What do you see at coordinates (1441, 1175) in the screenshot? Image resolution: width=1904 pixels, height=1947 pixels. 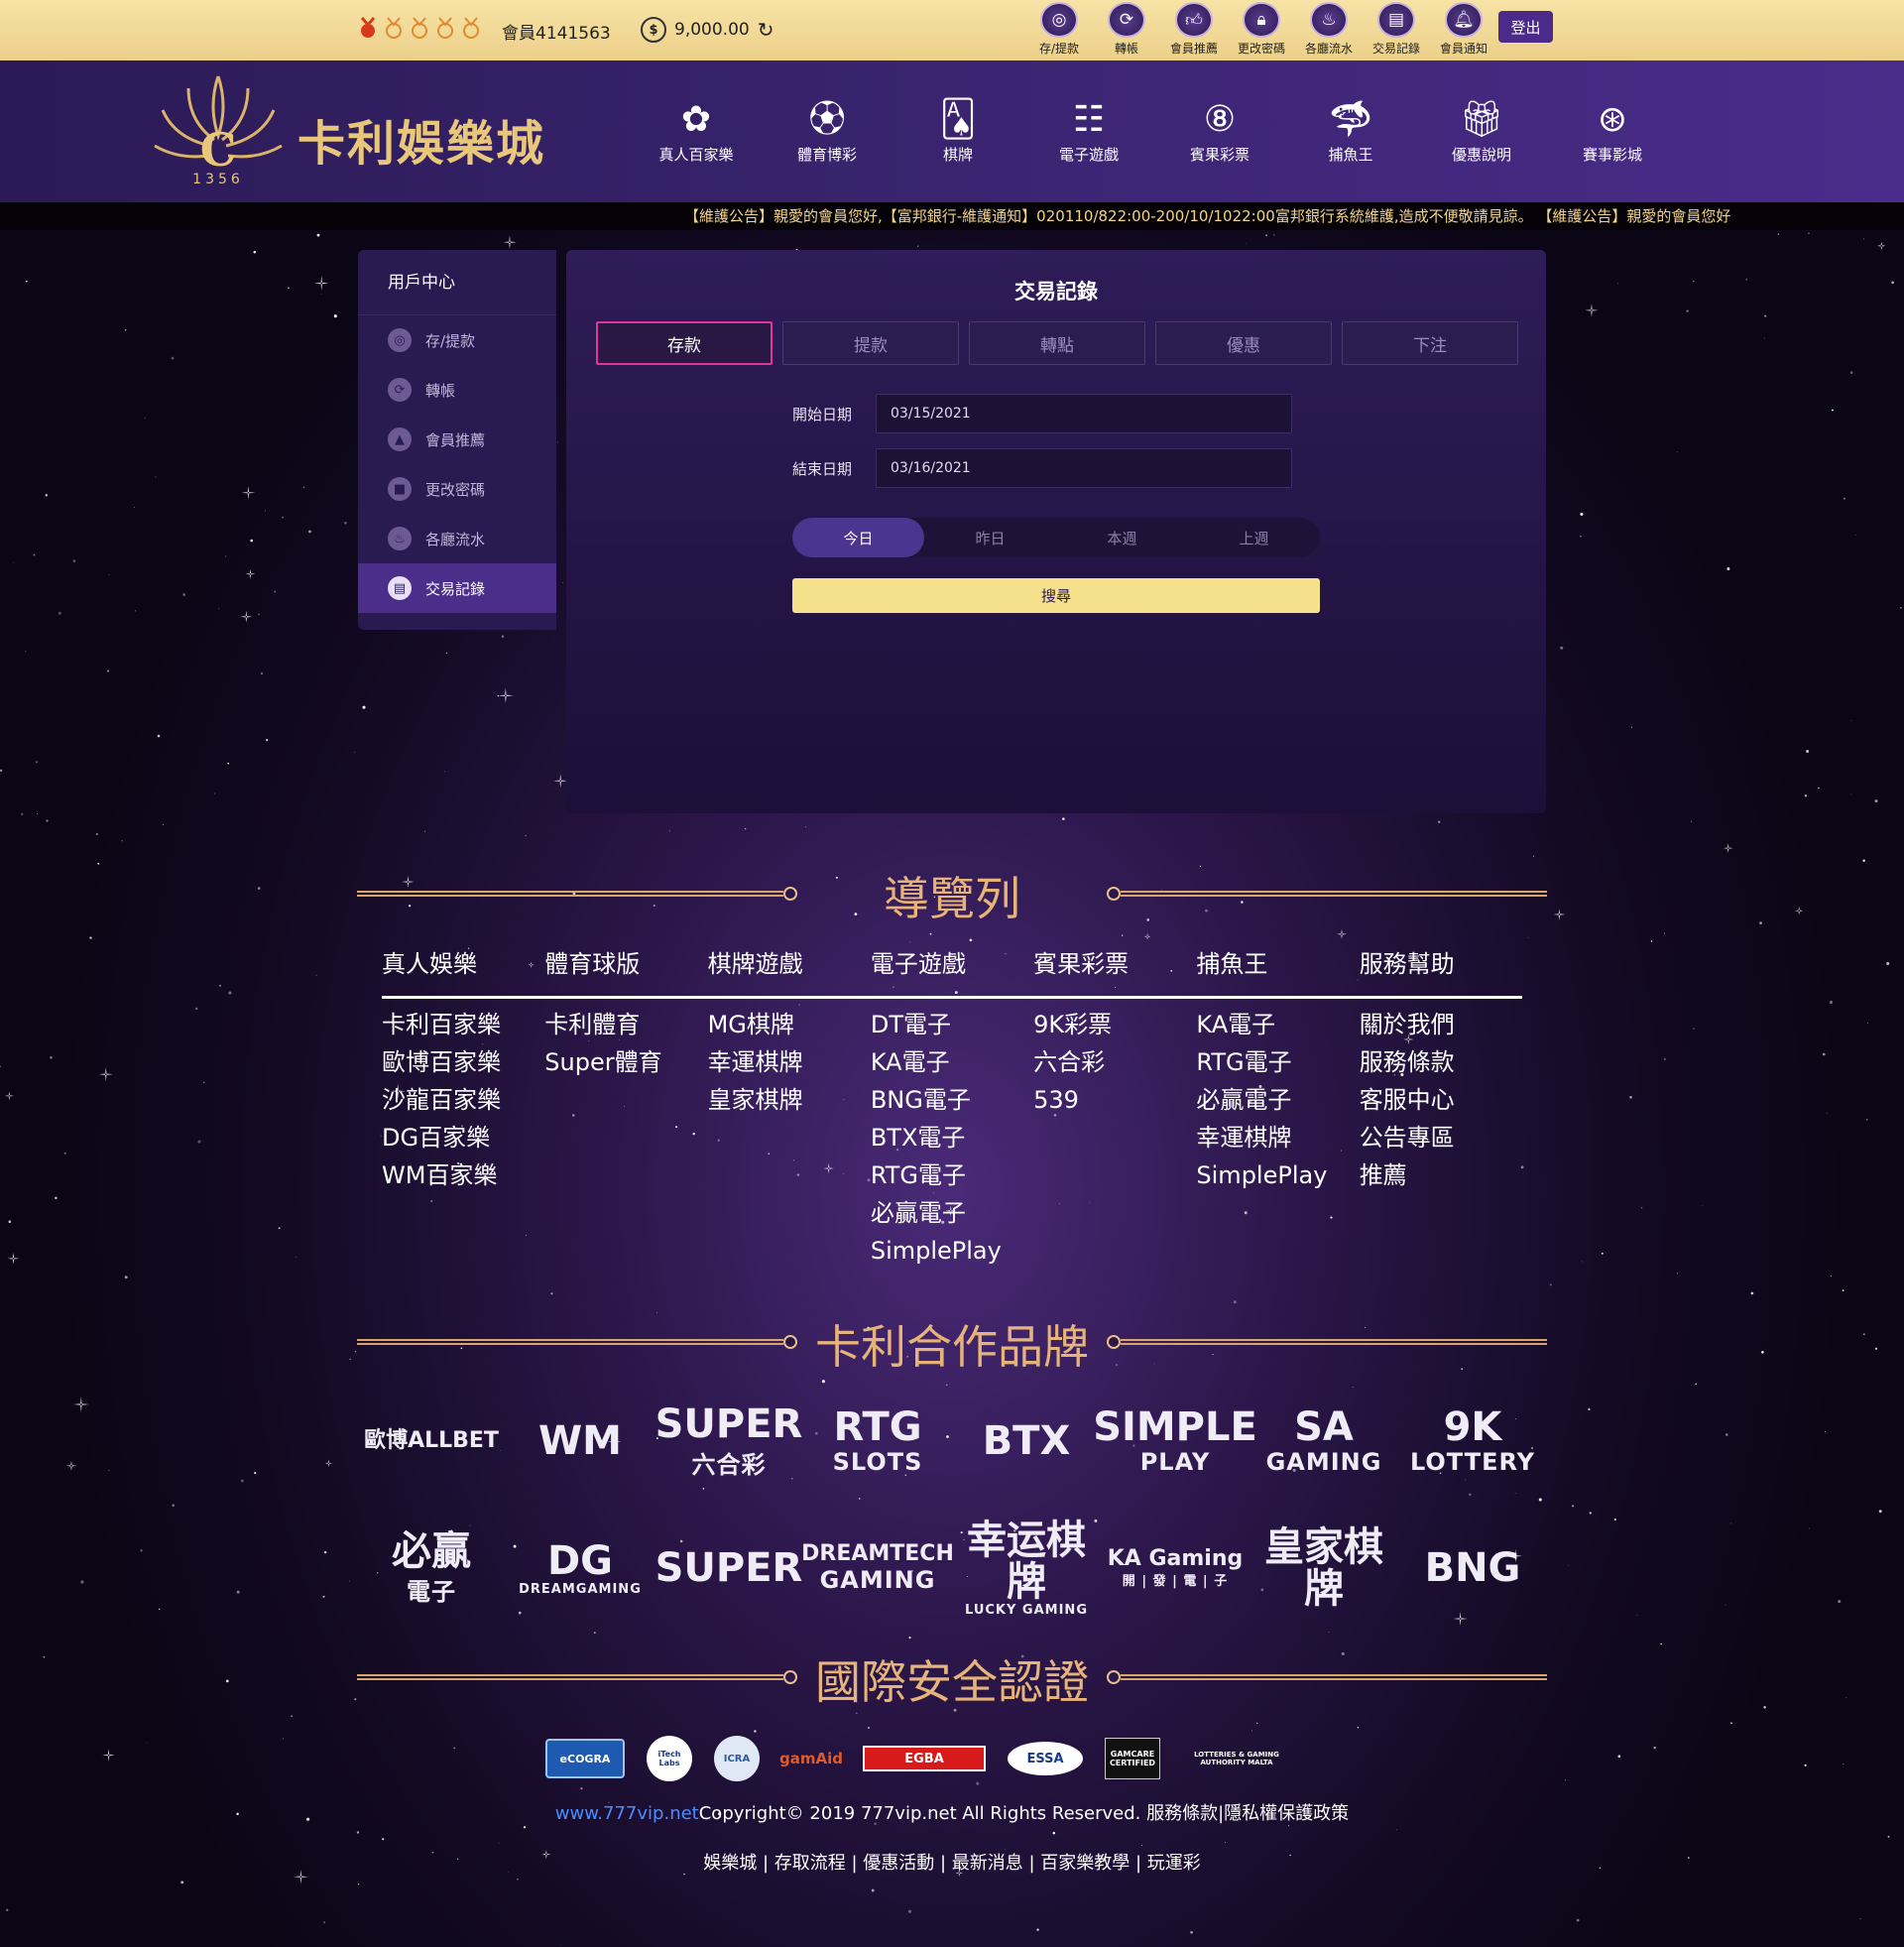 I see `nav-link: 推薦` at bounding box center [1441, 1175].